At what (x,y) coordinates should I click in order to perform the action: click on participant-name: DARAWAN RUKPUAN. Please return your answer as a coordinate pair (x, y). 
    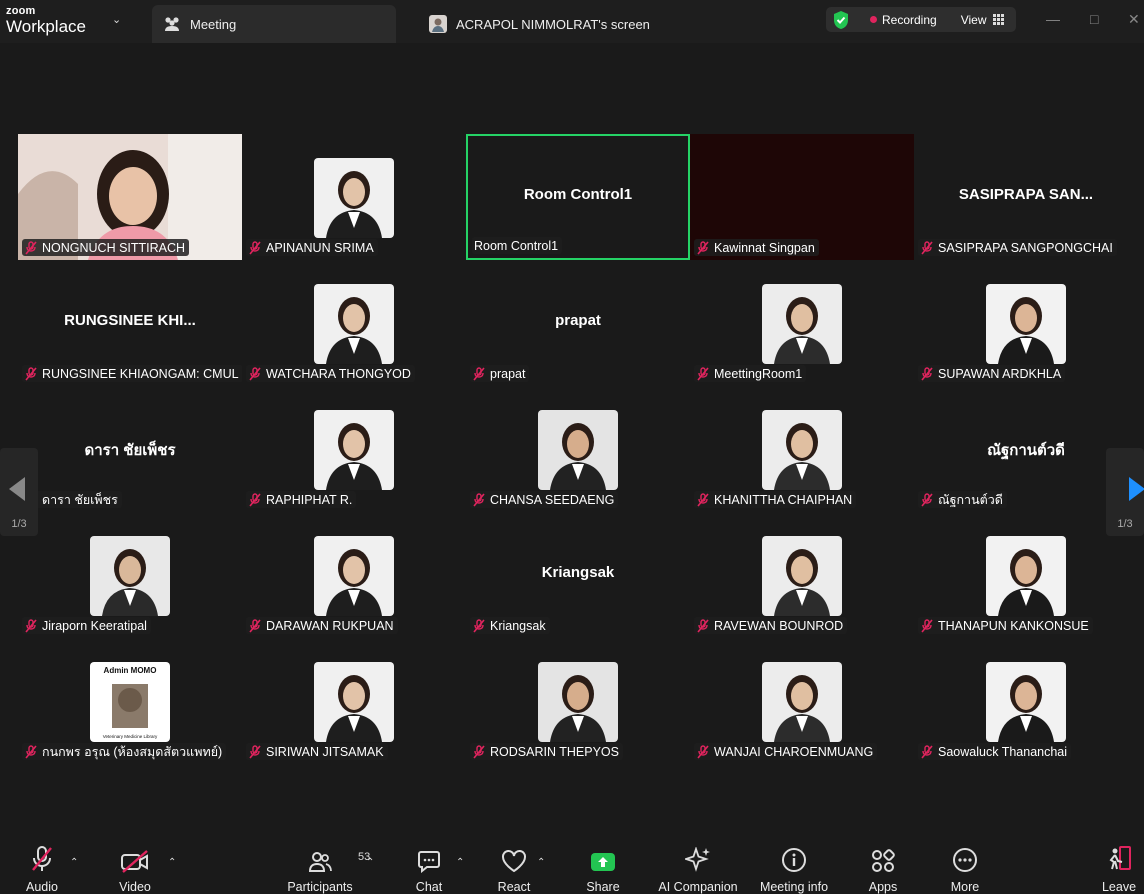
    Looking at the image, I should click on (330, 625).